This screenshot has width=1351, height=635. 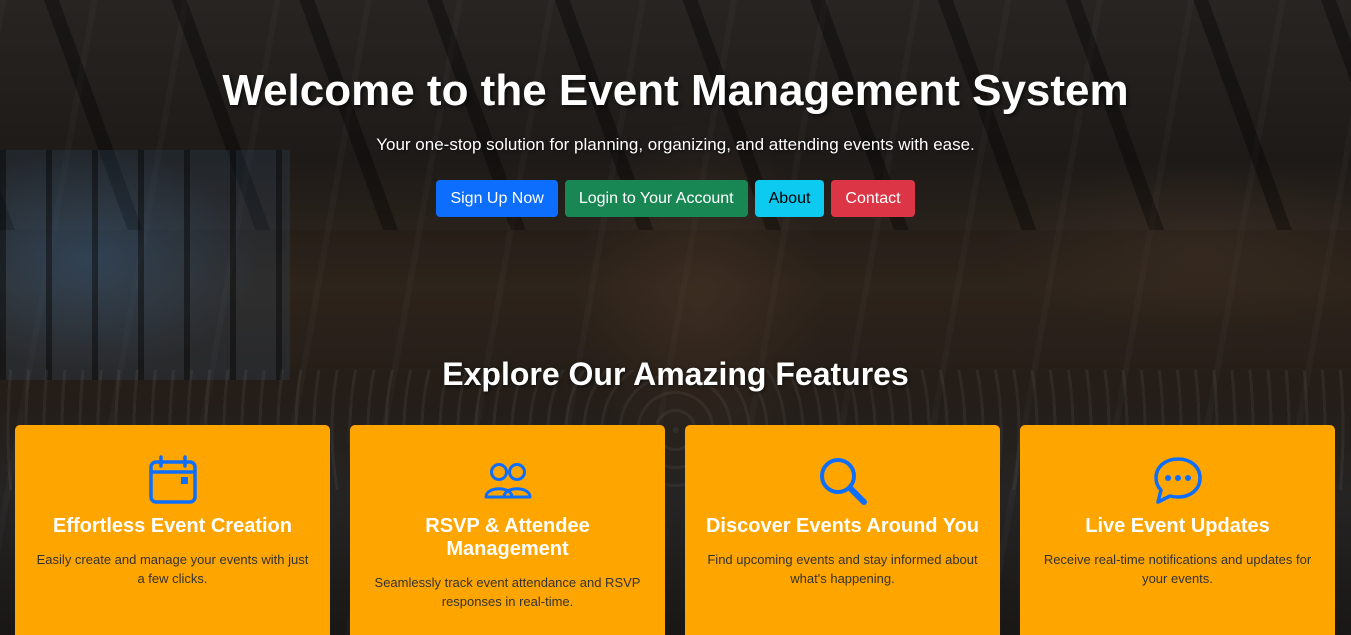 What do you see at coordinates (172, 479) in the screenshot?
I see `calendar-icon` at bounding box center [172, 479].